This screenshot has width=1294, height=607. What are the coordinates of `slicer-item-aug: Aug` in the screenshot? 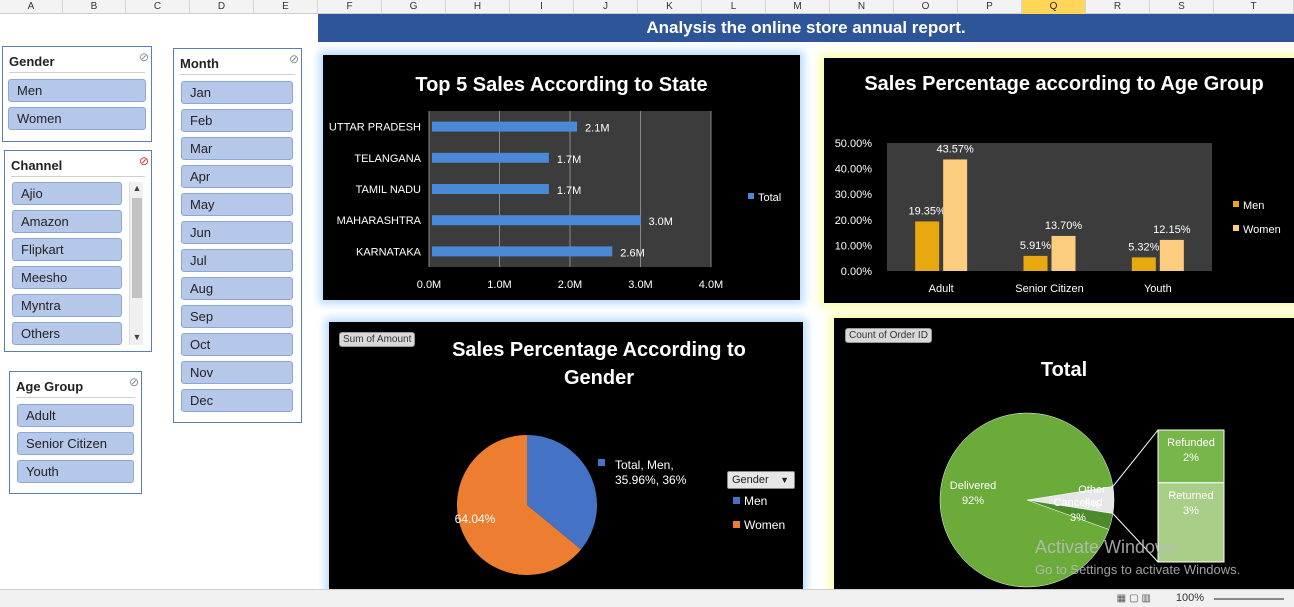 It's located at (237, 288).